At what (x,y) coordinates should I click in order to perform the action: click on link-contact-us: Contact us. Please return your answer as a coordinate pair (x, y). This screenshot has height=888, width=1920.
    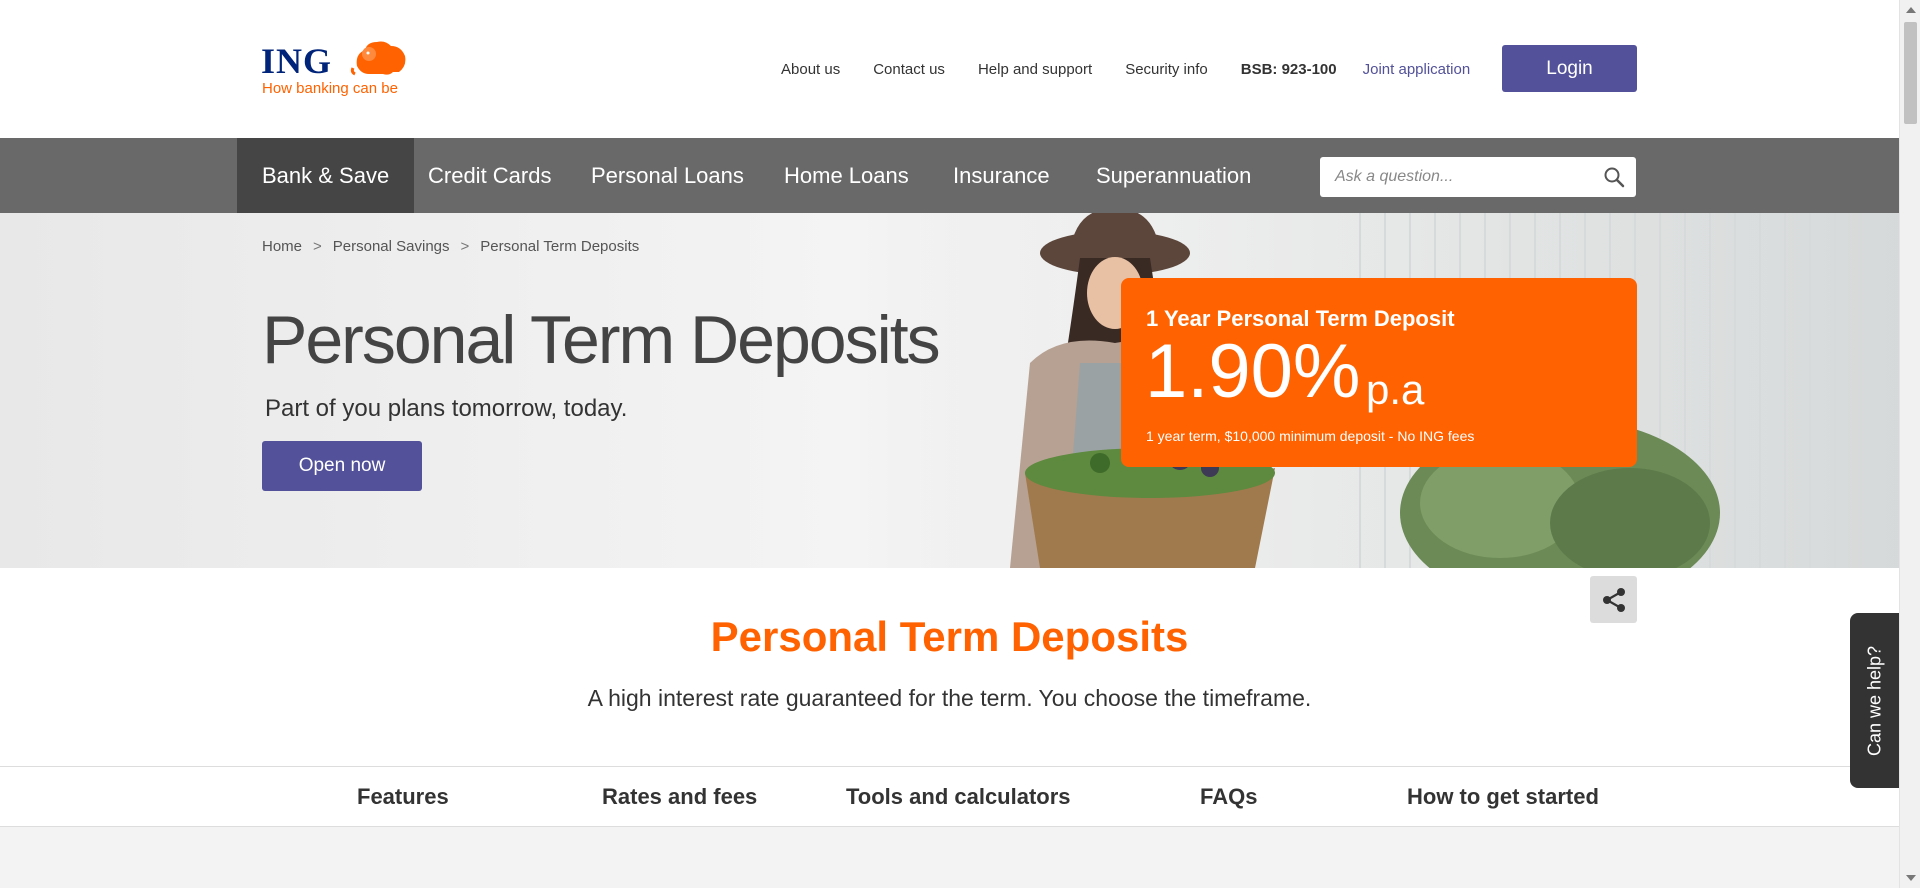
    Looking at the image, I should click on (909, 69).